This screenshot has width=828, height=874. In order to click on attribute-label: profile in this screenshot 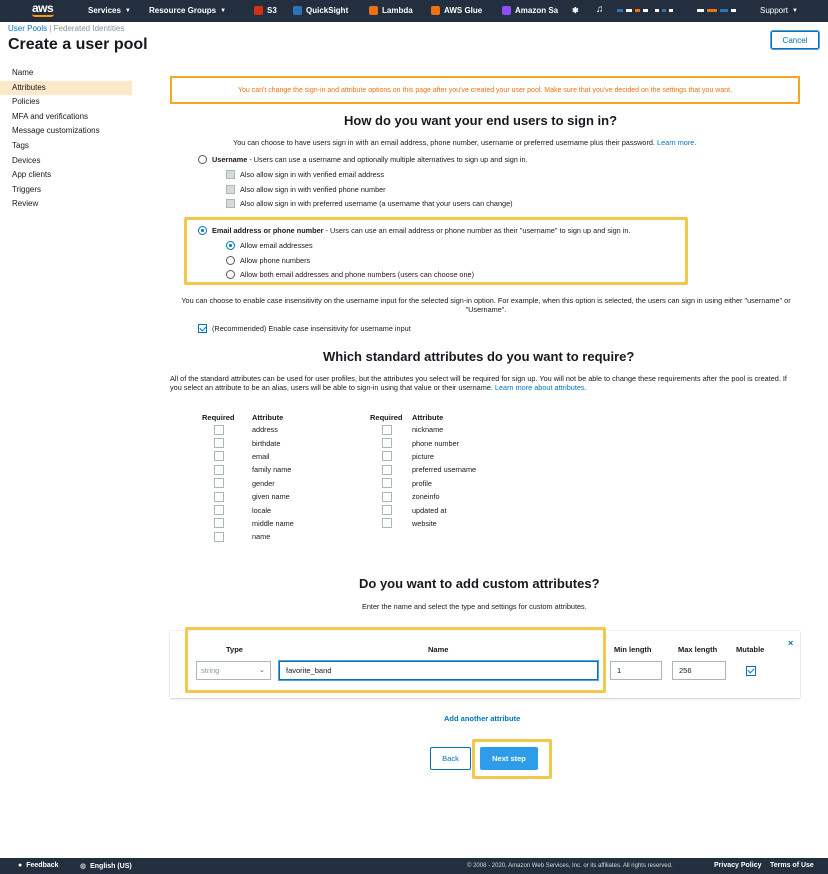, I will do `click(422, 483)`.